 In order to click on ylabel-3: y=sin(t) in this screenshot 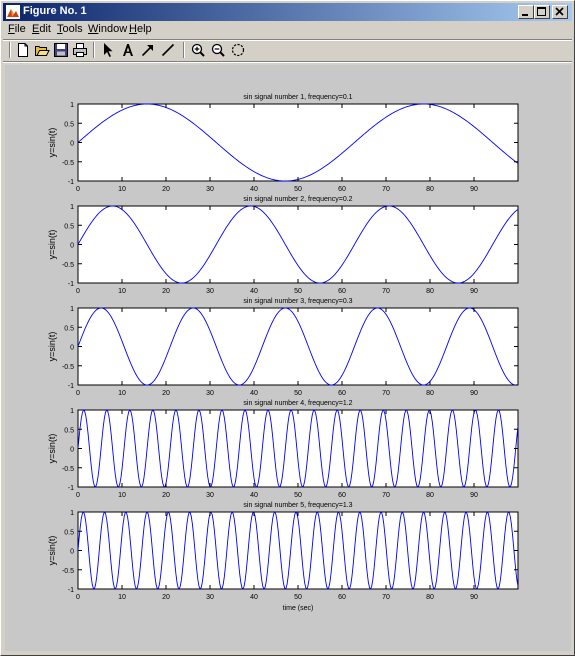, I will do `click(52, 347)`.